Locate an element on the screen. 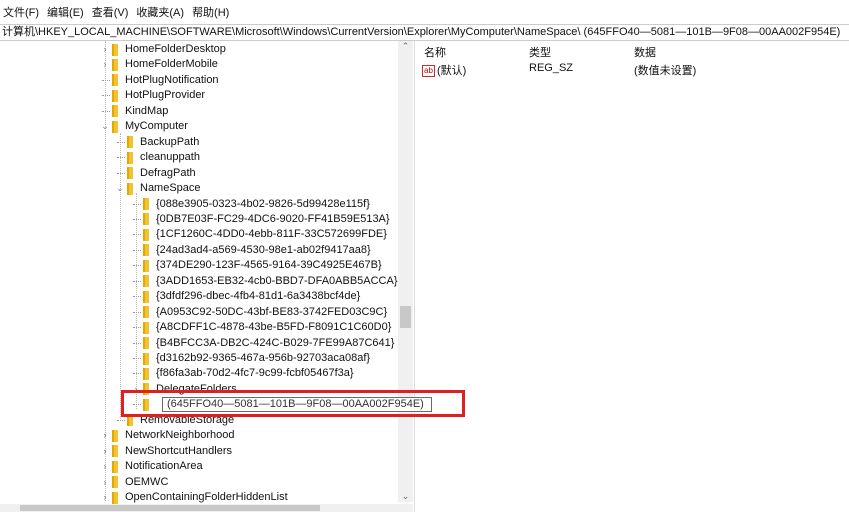 The image size is (849, 512). tree-item: HotPlugProvider is located at coordinates (152, 95).